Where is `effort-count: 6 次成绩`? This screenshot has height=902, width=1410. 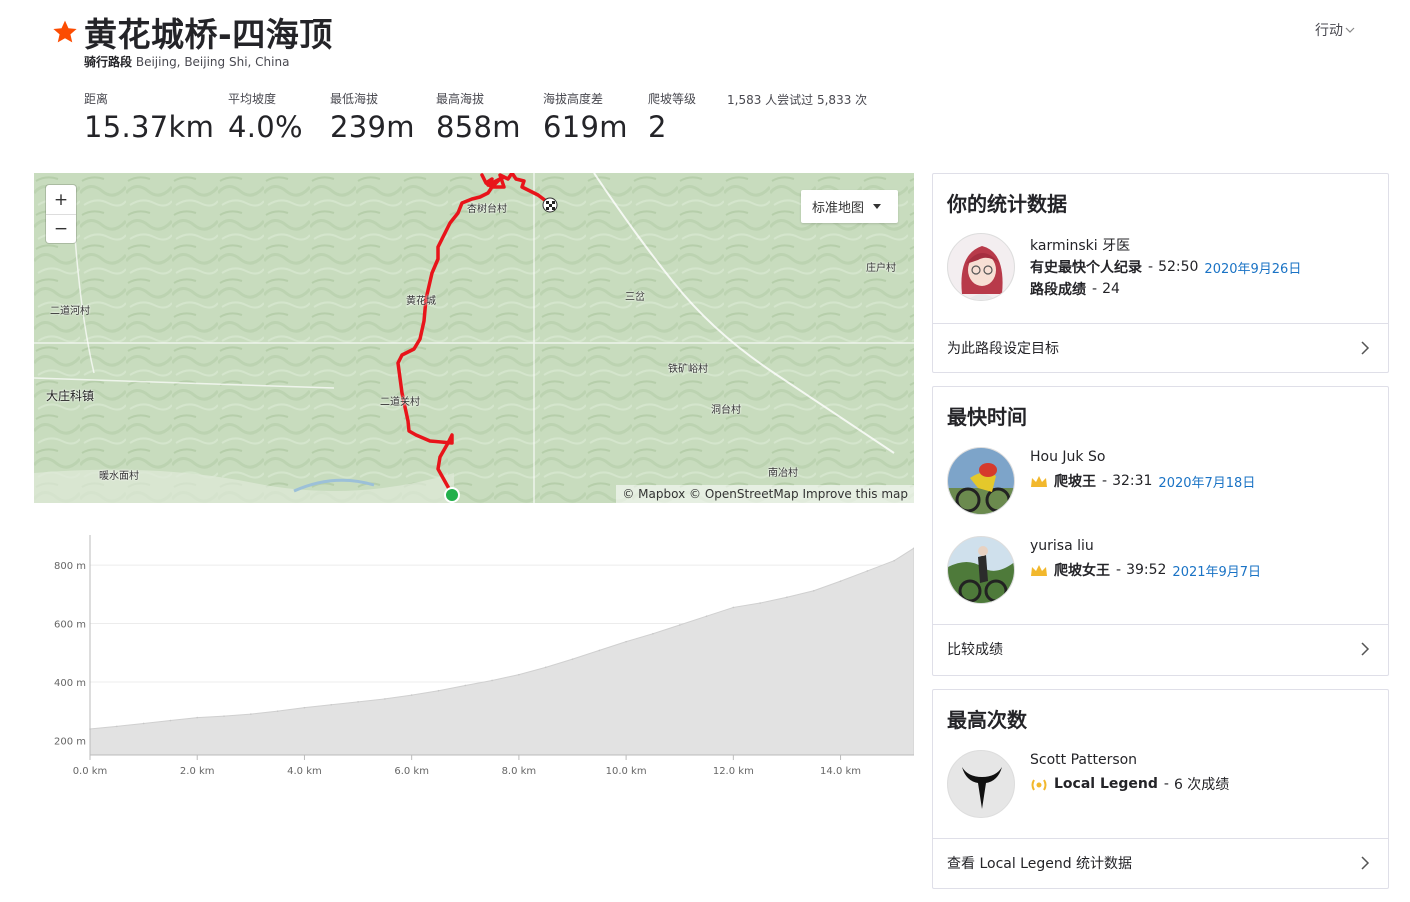 effort-count: 6 次成绩 is located at coordinates (1201, 785).